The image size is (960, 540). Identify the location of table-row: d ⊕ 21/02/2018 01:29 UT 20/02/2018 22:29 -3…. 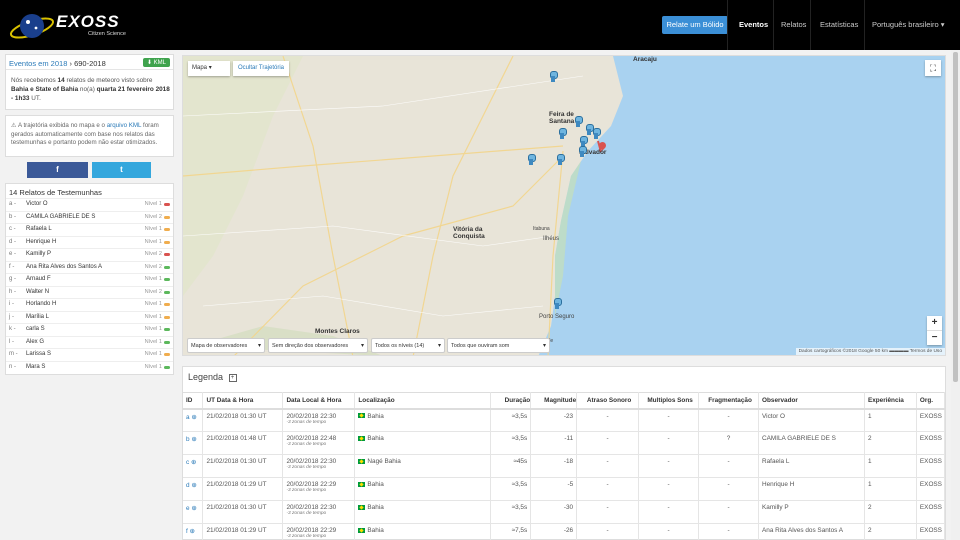
(564, 489).